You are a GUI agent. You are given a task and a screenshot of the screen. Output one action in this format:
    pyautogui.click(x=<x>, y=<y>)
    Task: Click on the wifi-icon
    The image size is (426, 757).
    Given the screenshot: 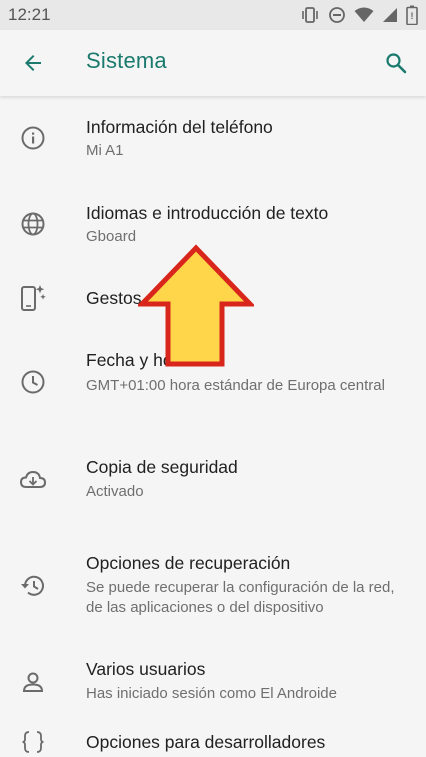 What is the action you would take?
    pyautogui.click(x=364, y=15)
    